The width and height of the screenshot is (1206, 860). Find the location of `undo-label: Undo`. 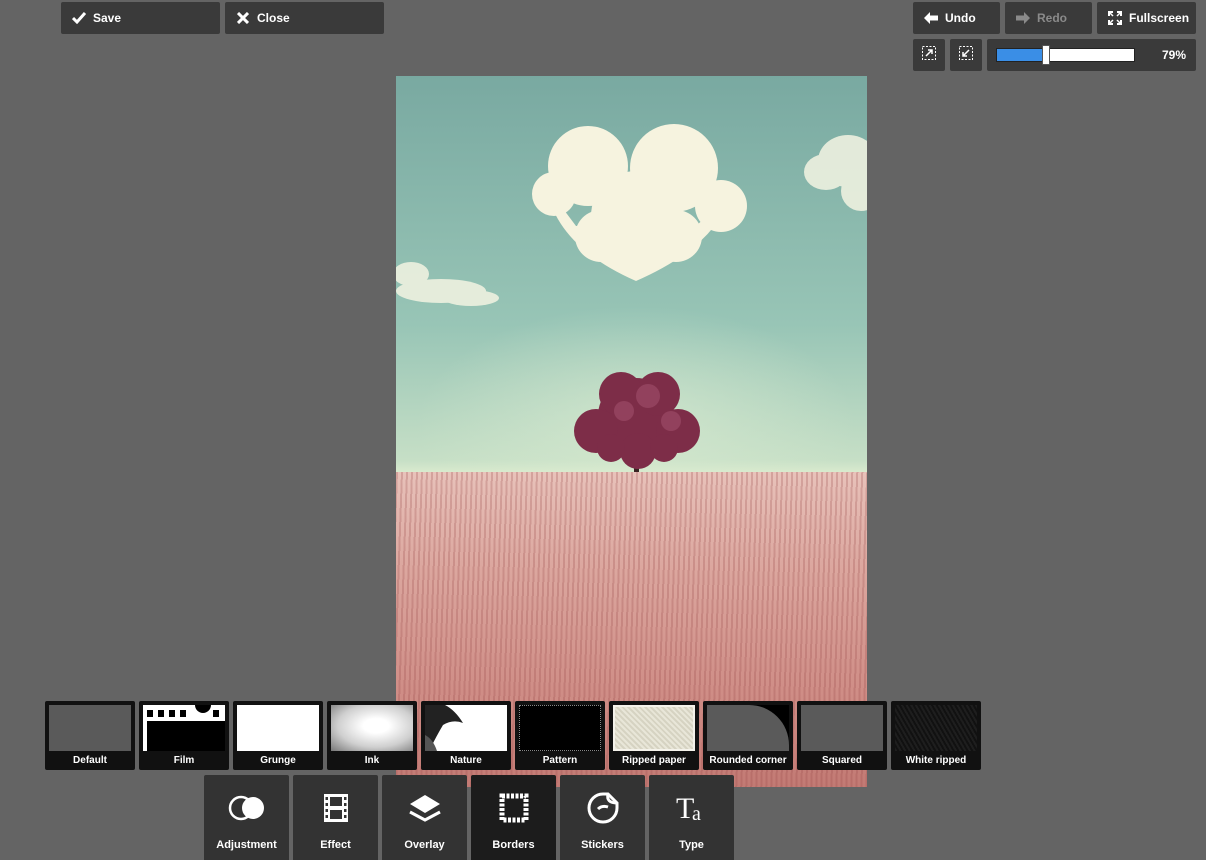

undo-label: Undo is located at coordinates (960, 18).